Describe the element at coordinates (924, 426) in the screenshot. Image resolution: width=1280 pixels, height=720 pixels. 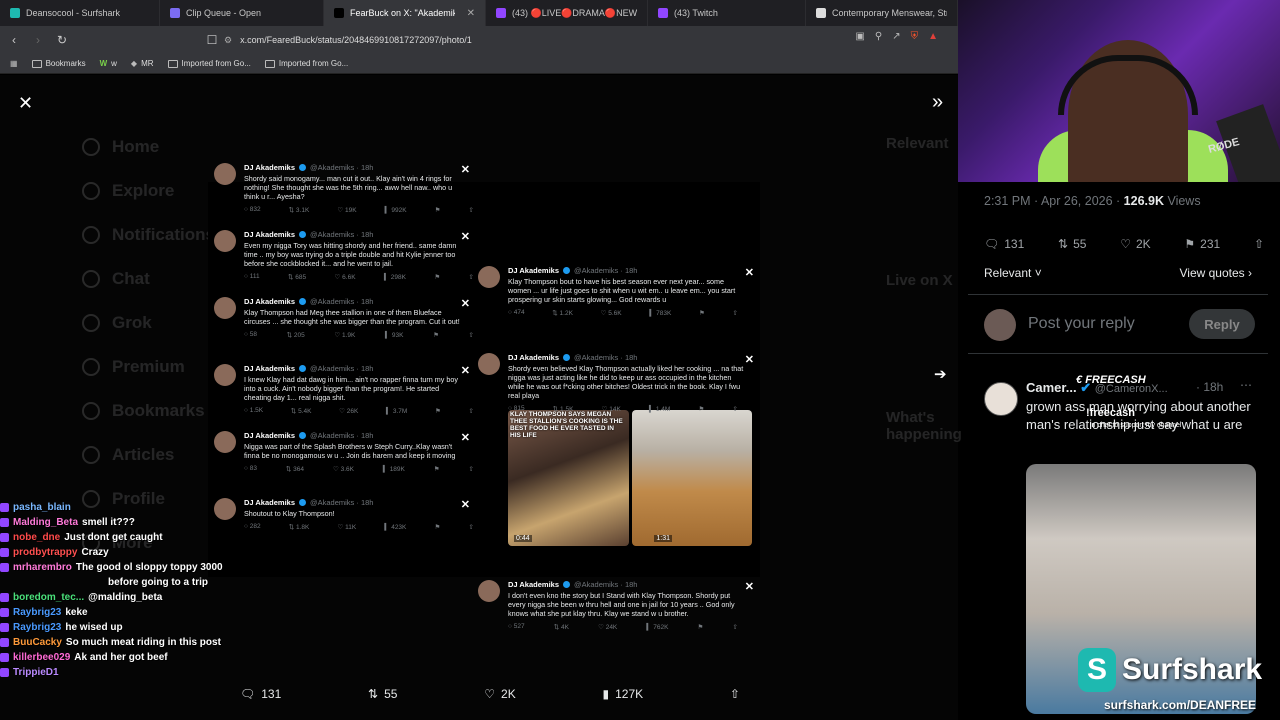
I see `bg-happening-heading: What's happening` at that location.